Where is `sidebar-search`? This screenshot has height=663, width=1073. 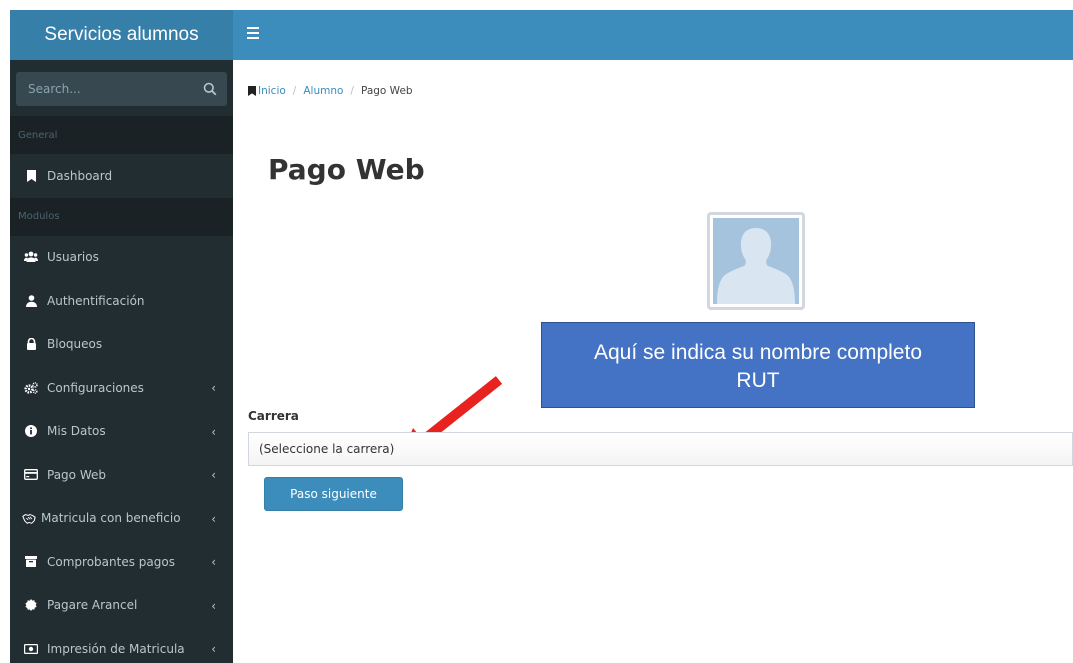 sidebar-search is located at coordinates (121, 88).